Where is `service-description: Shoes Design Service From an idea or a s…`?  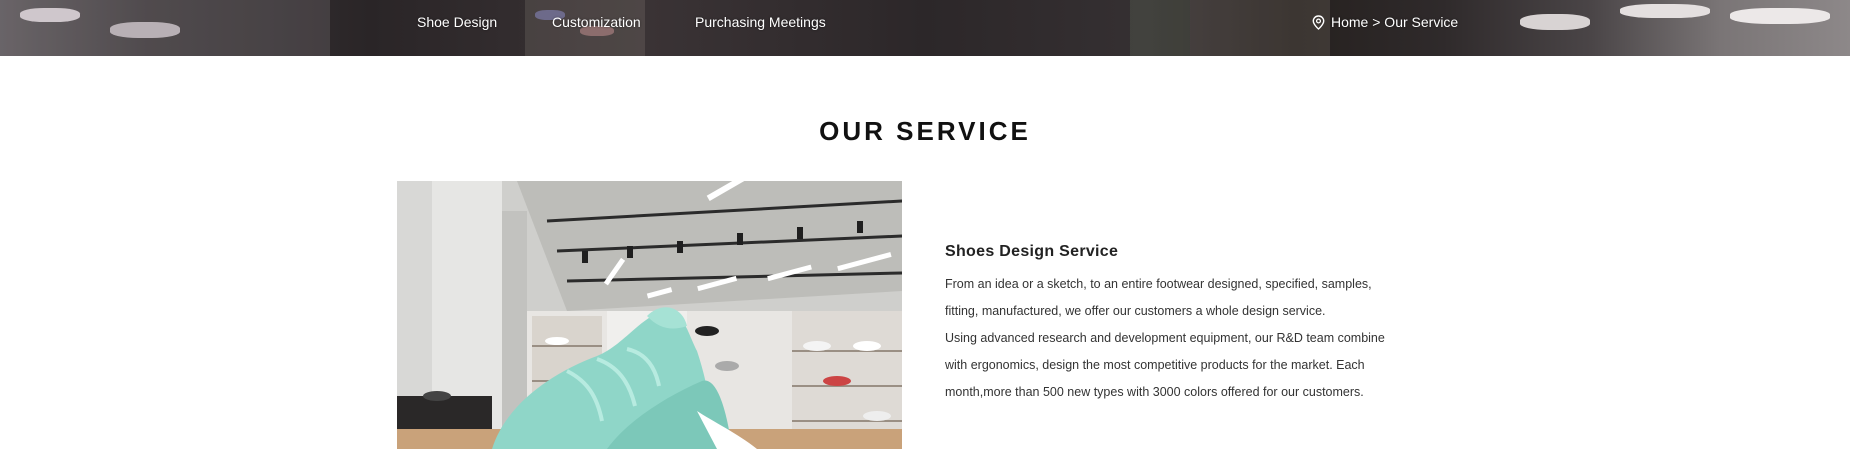
service-description: Shoes Design Service From an idea or a s… is located at coordinates (1175, 324).